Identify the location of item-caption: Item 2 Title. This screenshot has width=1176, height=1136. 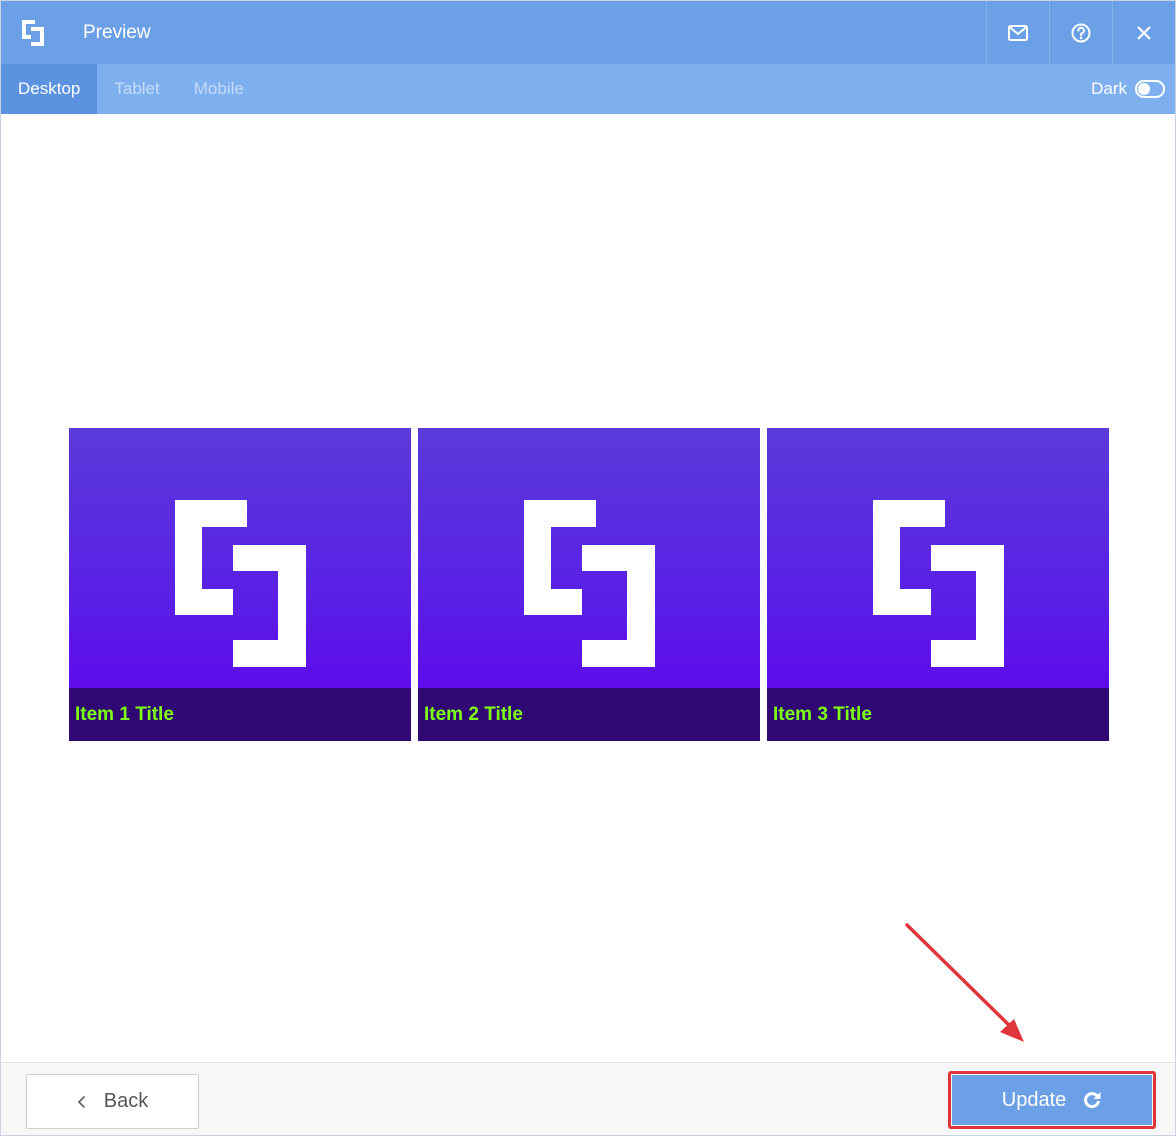
(589, 714).